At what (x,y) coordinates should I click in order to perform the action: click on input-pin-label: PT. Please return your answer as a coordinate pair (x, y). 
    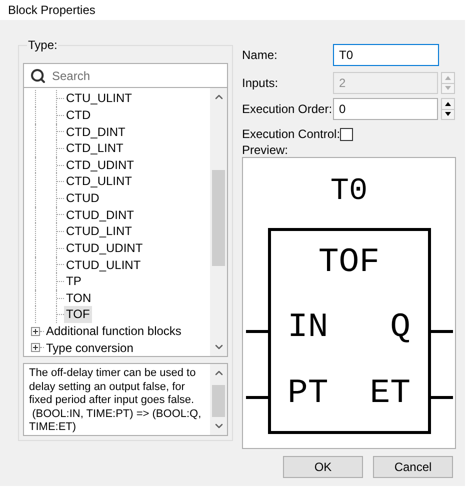
    Looking at the image, I should click on (308, 394).